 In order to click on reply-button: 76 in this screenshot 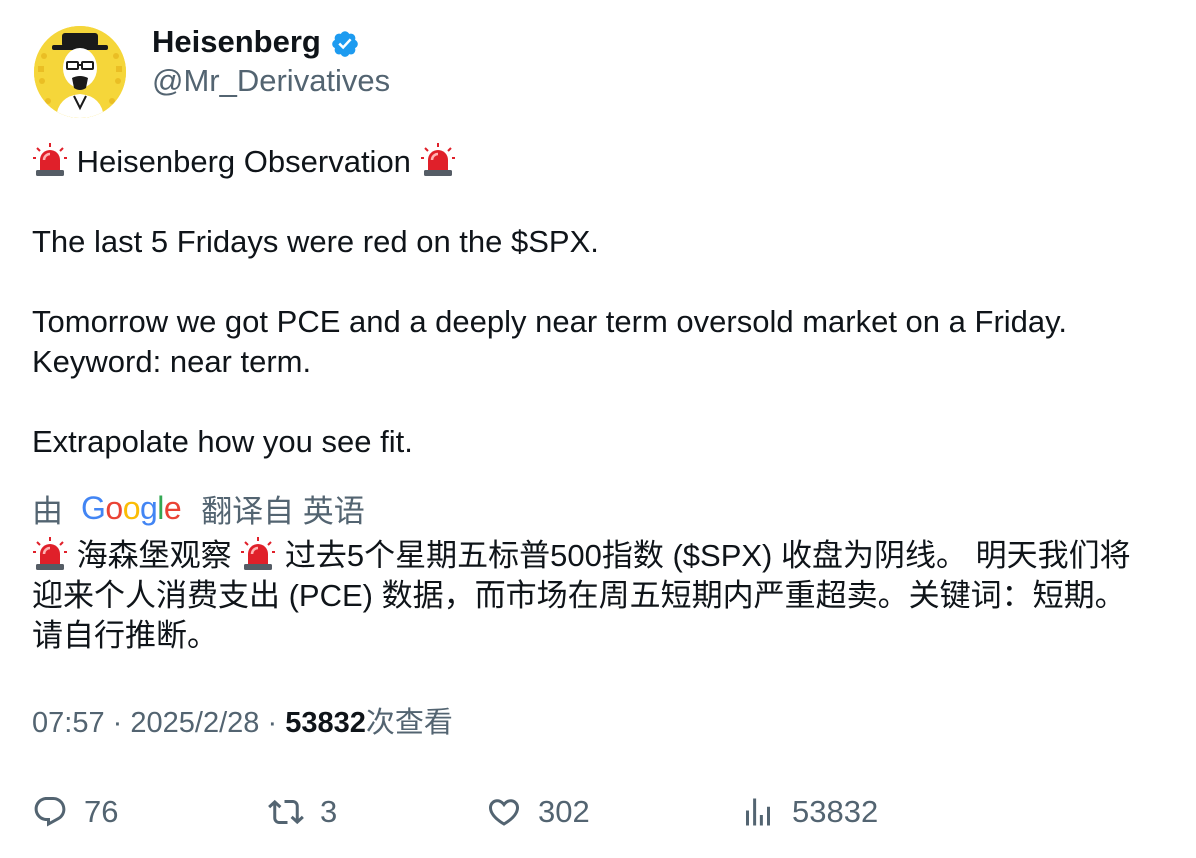, I will do `click(75, 812)`.